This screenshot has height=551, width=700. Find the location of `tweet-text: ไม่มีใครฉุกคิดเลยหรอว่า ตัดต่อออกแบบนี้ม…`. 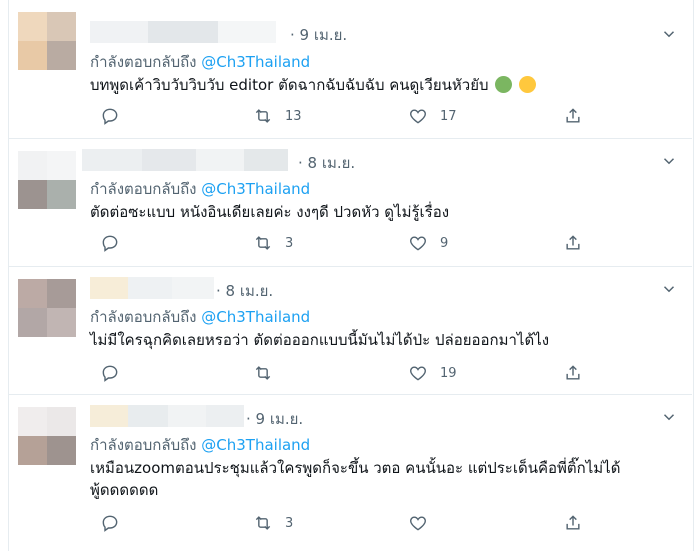

tweet-text: ไม่มีใครฉุกคิดเลยหรอว่า ตัดต่อออกแบบนี้ม… is located at coordinates (320, 340).